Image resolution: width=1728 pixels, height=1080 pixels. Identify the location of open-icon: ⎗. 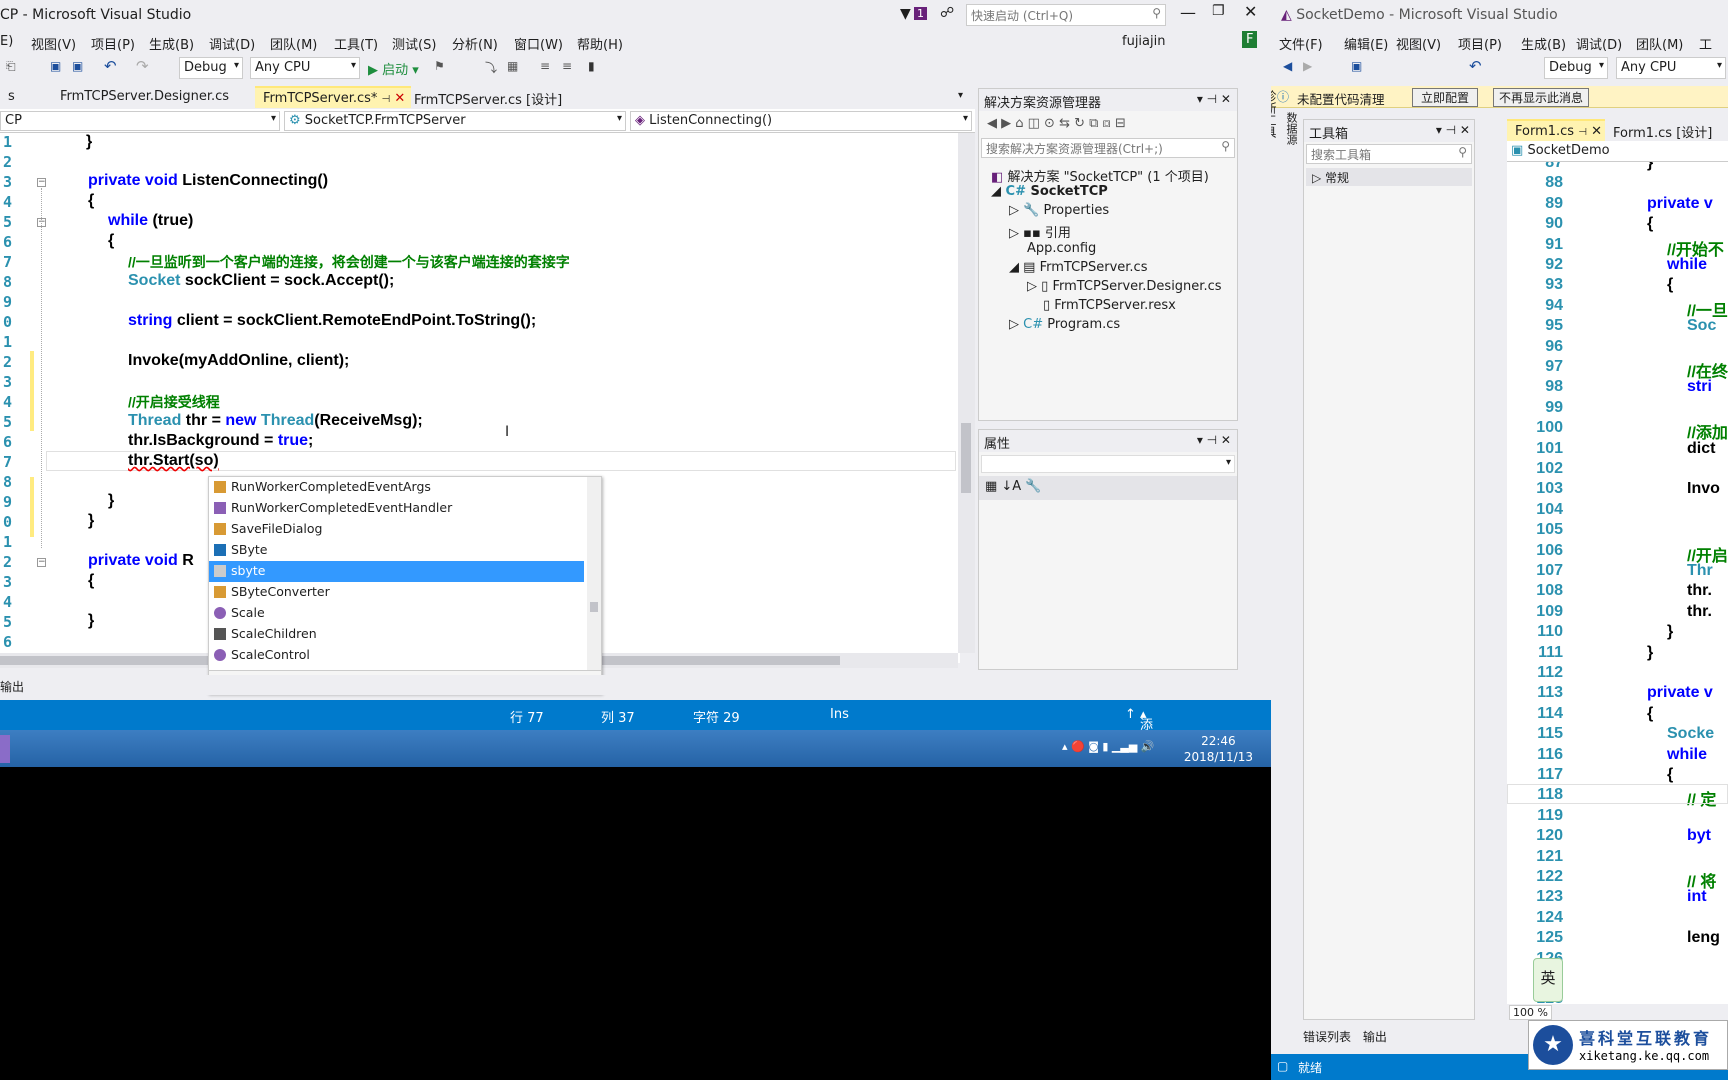
(11, 66).